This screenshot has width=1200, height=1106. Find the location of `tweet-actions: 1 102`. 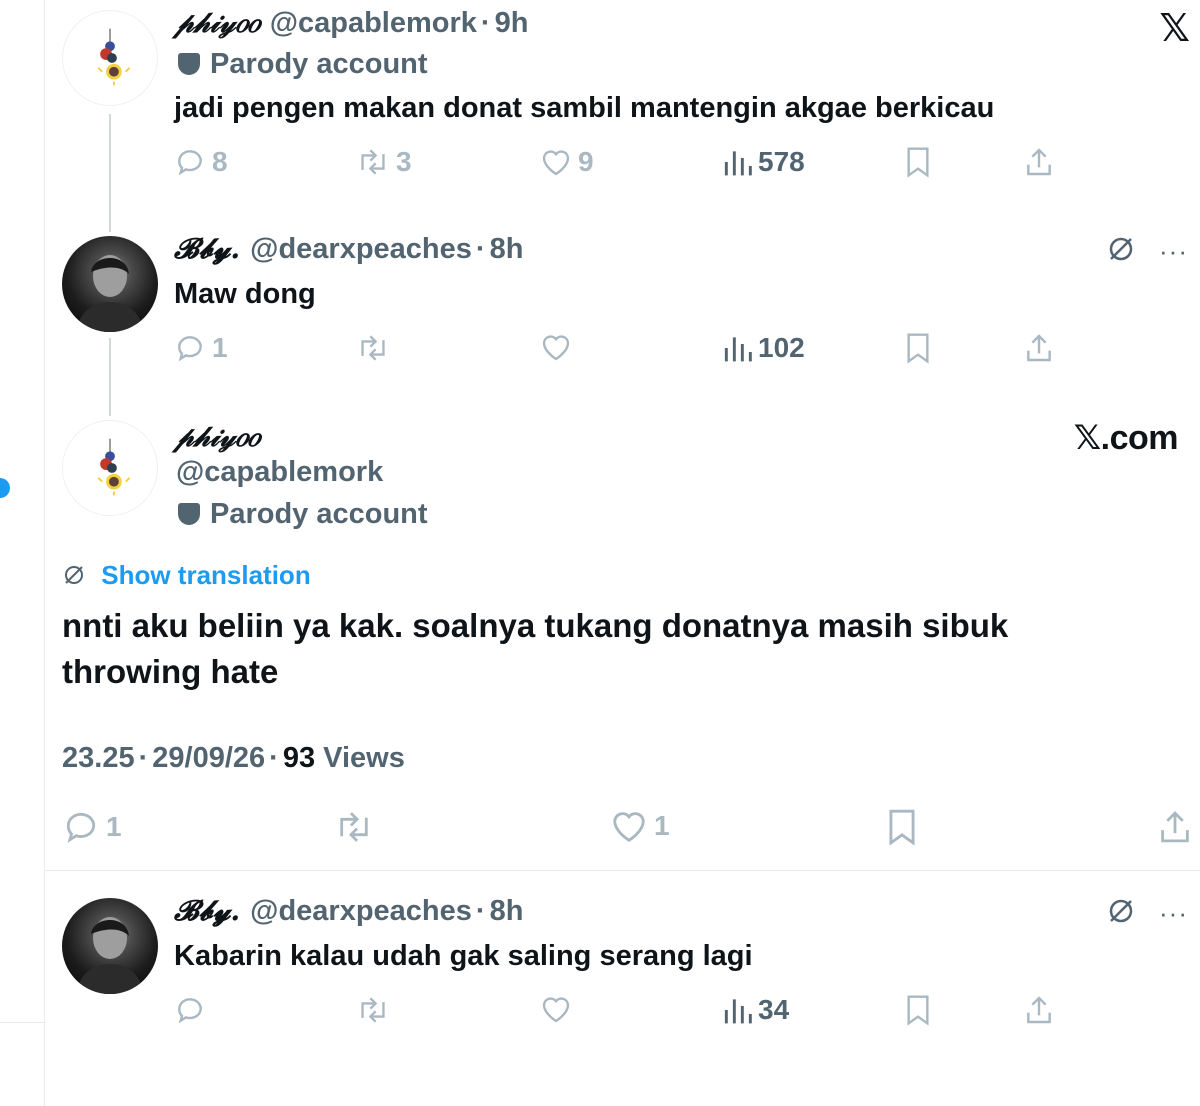

tweet-actions: 1 102 is located at coordinates (614, 352).